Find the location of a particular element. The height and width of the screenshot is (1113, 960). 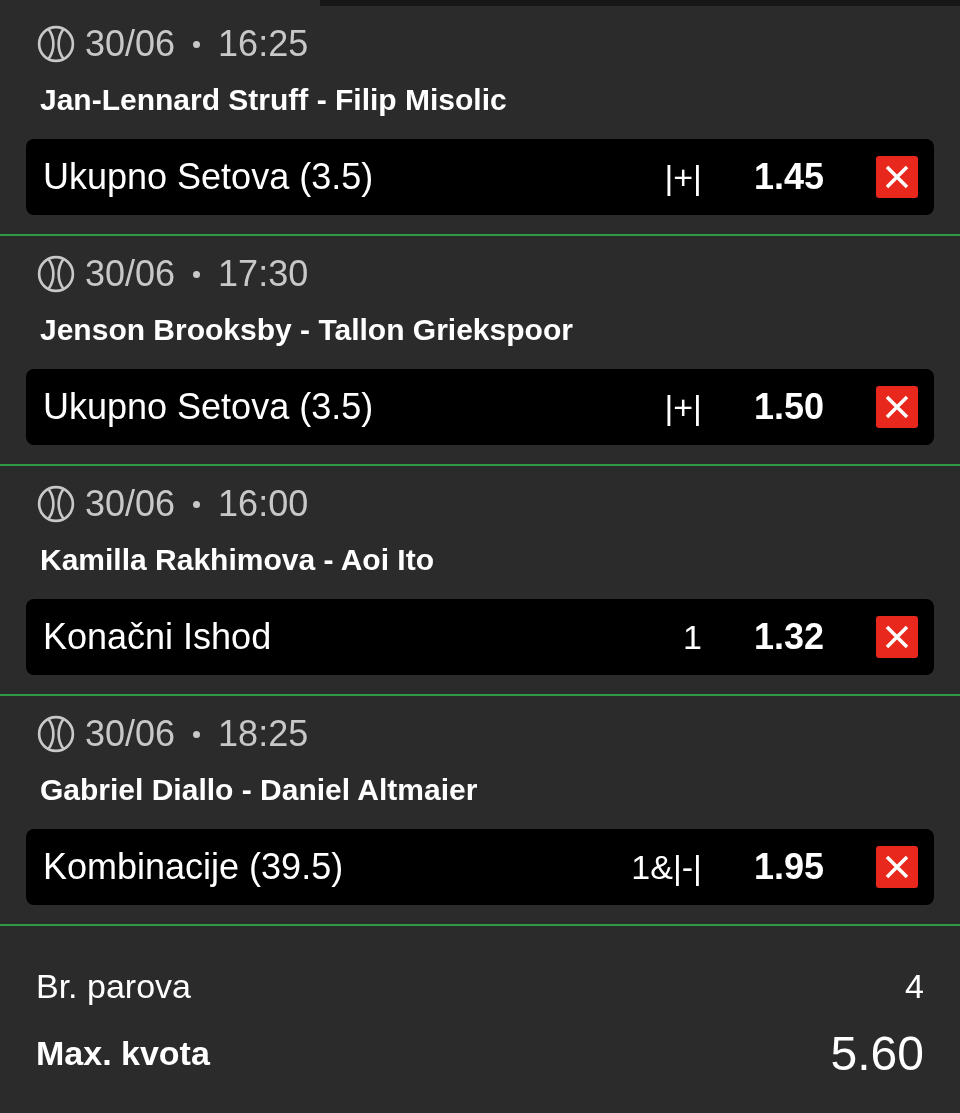

odds-value: 1.32 is located at coordinates (788, 637).